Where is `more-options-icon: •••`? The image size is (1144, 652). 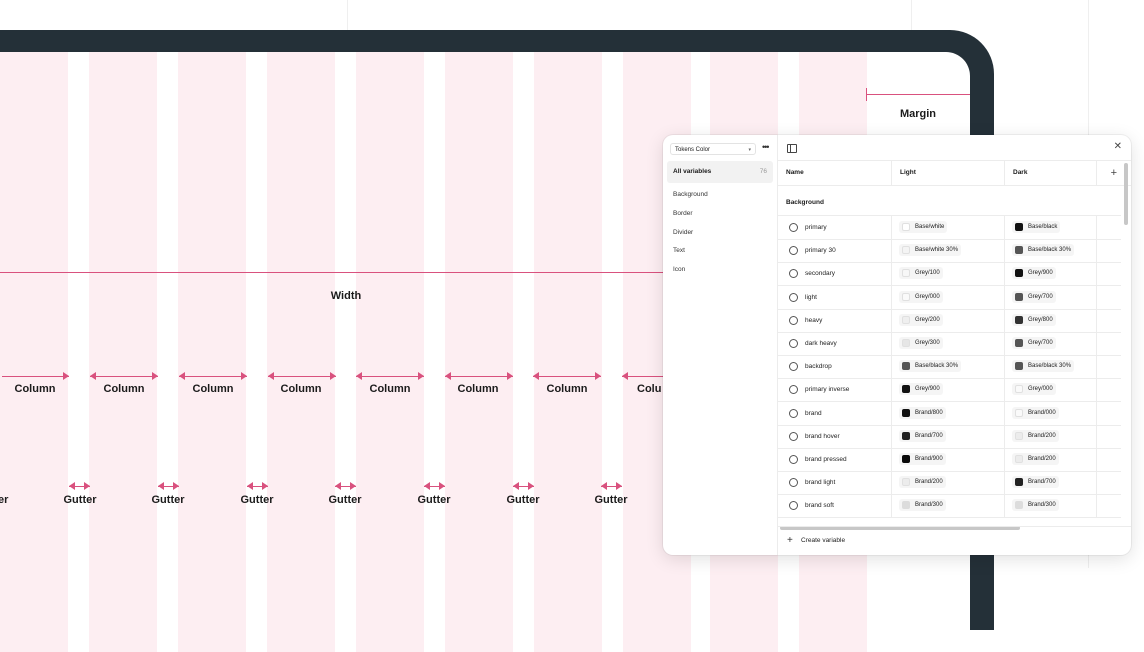
more-options-icon: ••• is located at coordinates (766, 147).